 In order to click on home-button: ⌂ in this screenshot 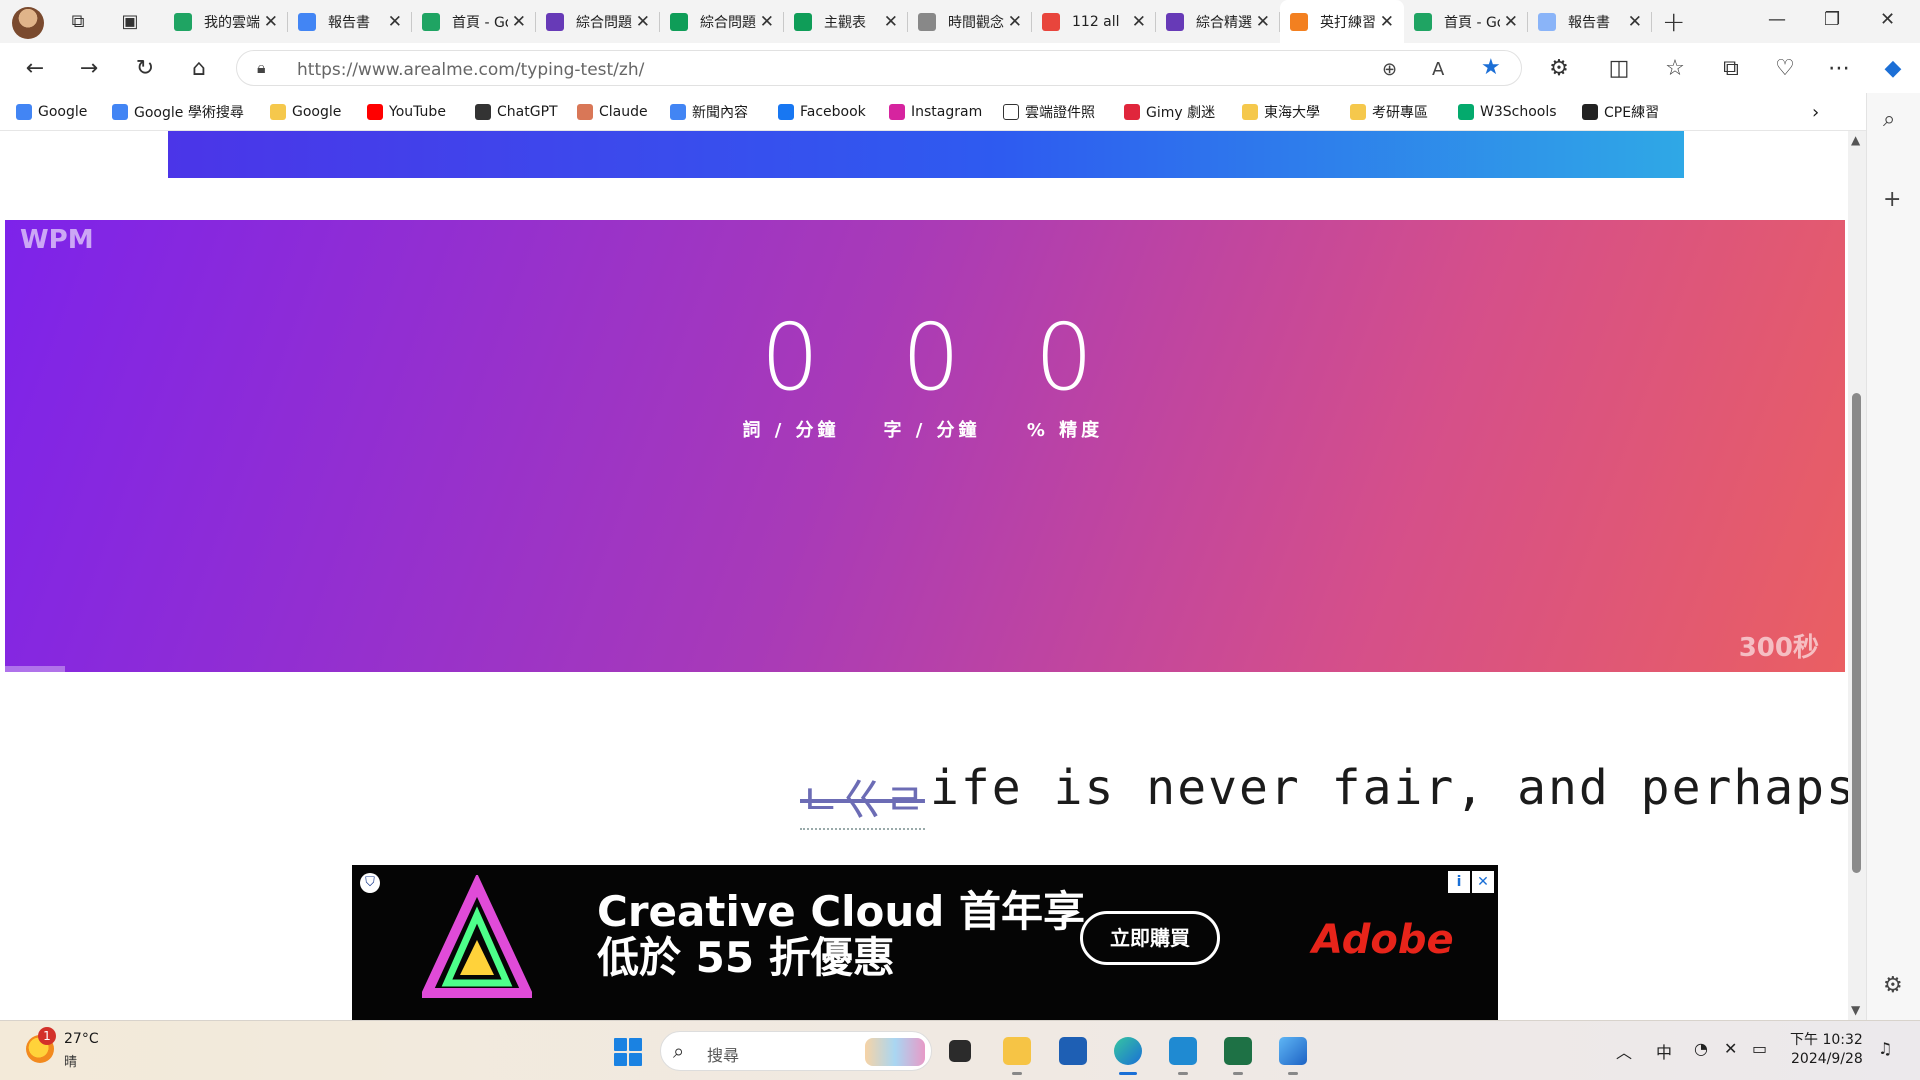, I will do `click(199, 68)`.